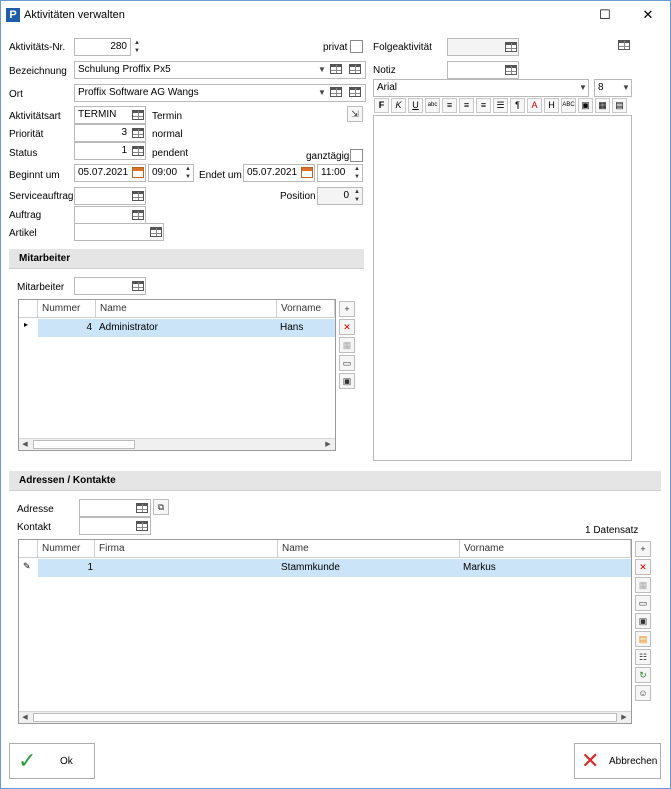  I want to click on position-spinner: ▲ ▼, so click(357, 196).